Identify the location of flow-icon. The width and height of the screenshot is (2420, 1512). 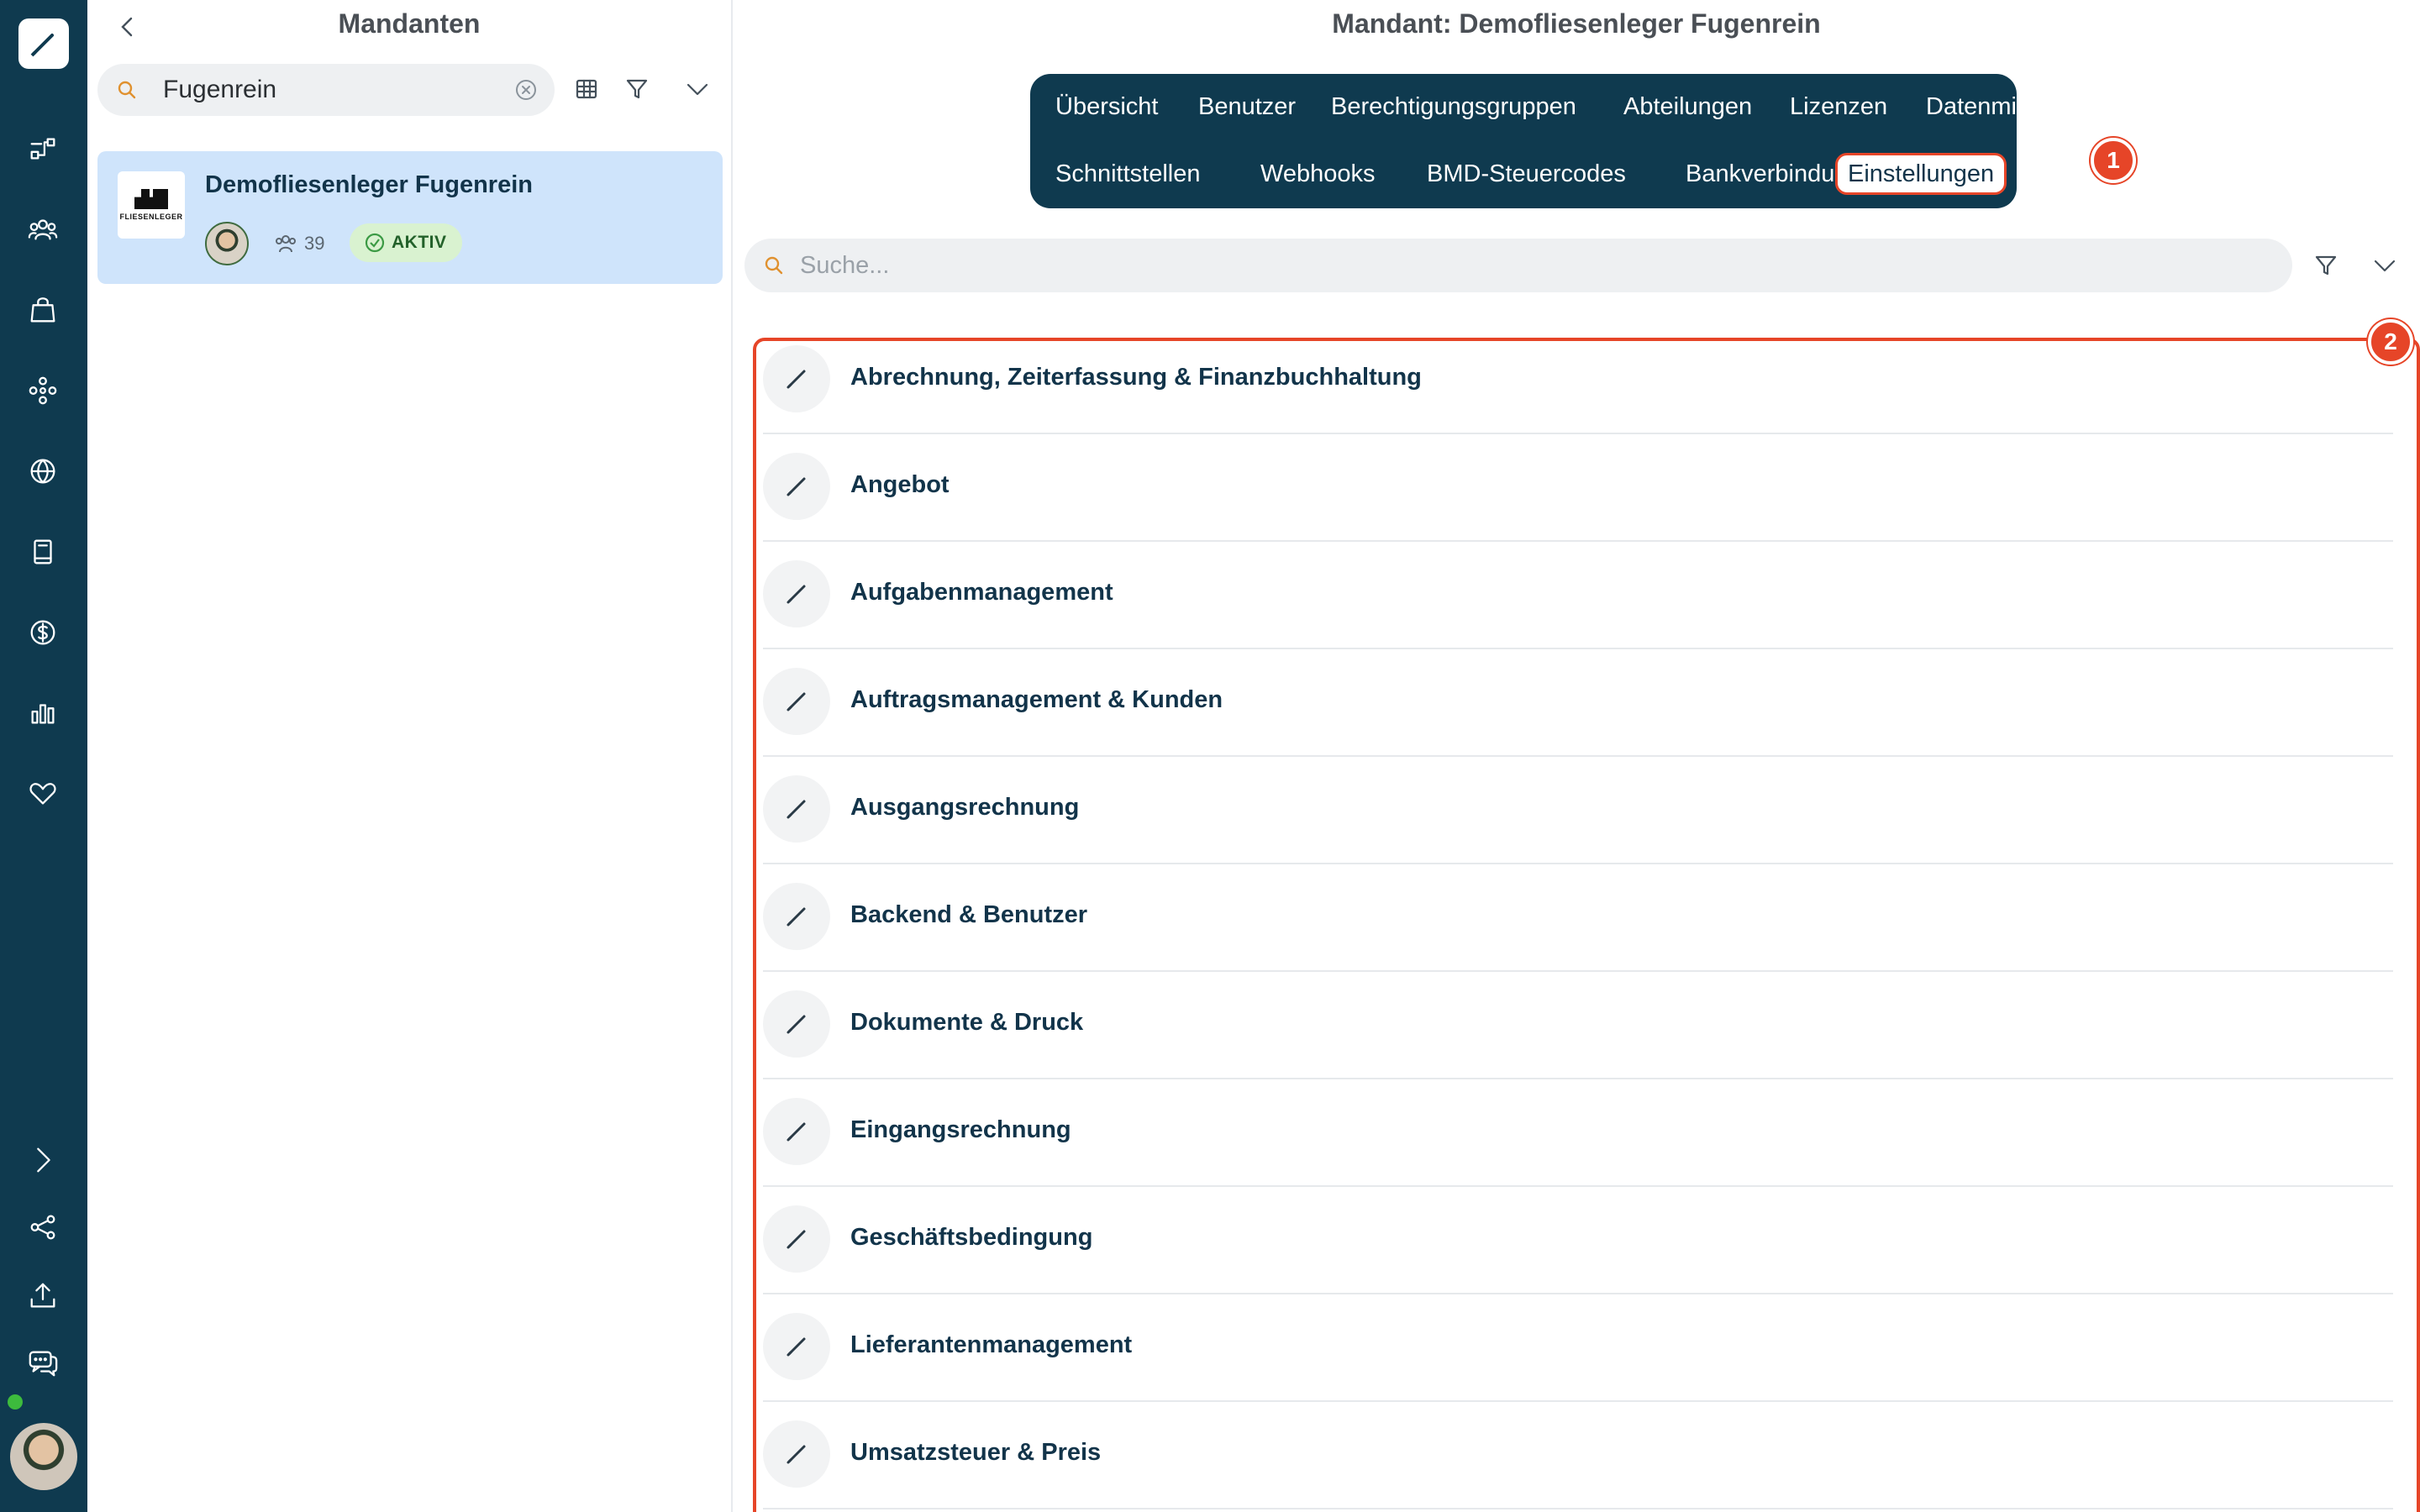
(42, 148).